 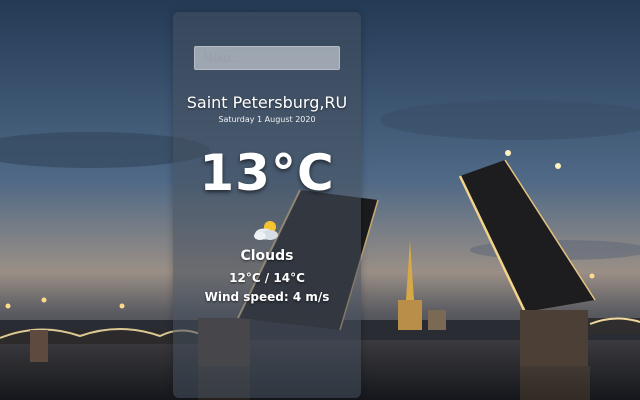 What do you see at coordinates (267, 119) in the screenshot?
I see `date-label: Saturday 1 August 2020` at bounding box center [267, 119].